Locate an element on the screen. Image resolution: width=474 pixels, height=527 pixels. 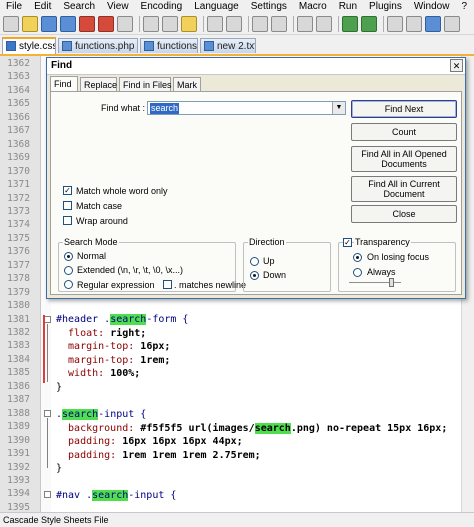
close-icon: ✕ is located at coordinates (456, 65).